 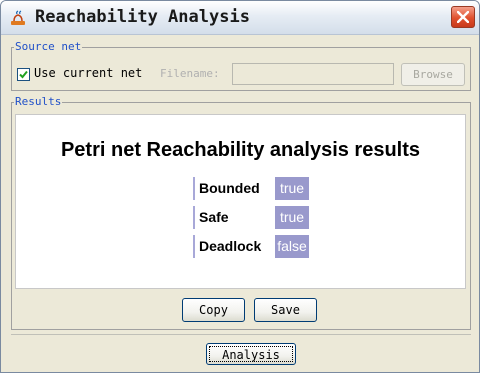 I want to click on copy-button: Copy, so click(x=213, y=310).